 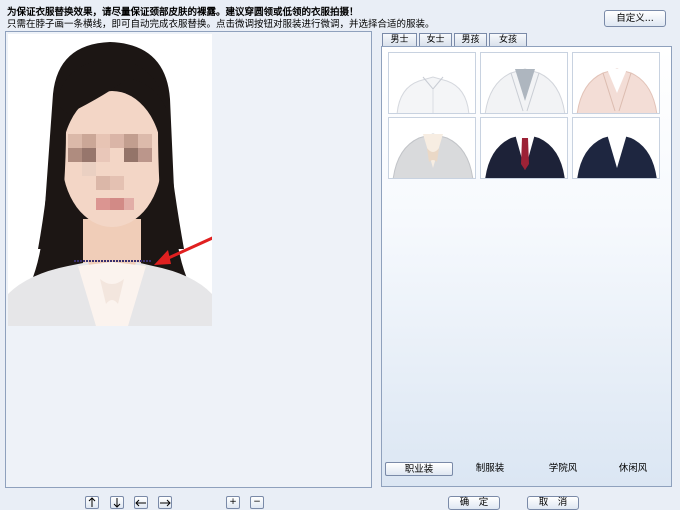 I want to click on clothes-thumb-navy-suit, so click(x=616, y=148).